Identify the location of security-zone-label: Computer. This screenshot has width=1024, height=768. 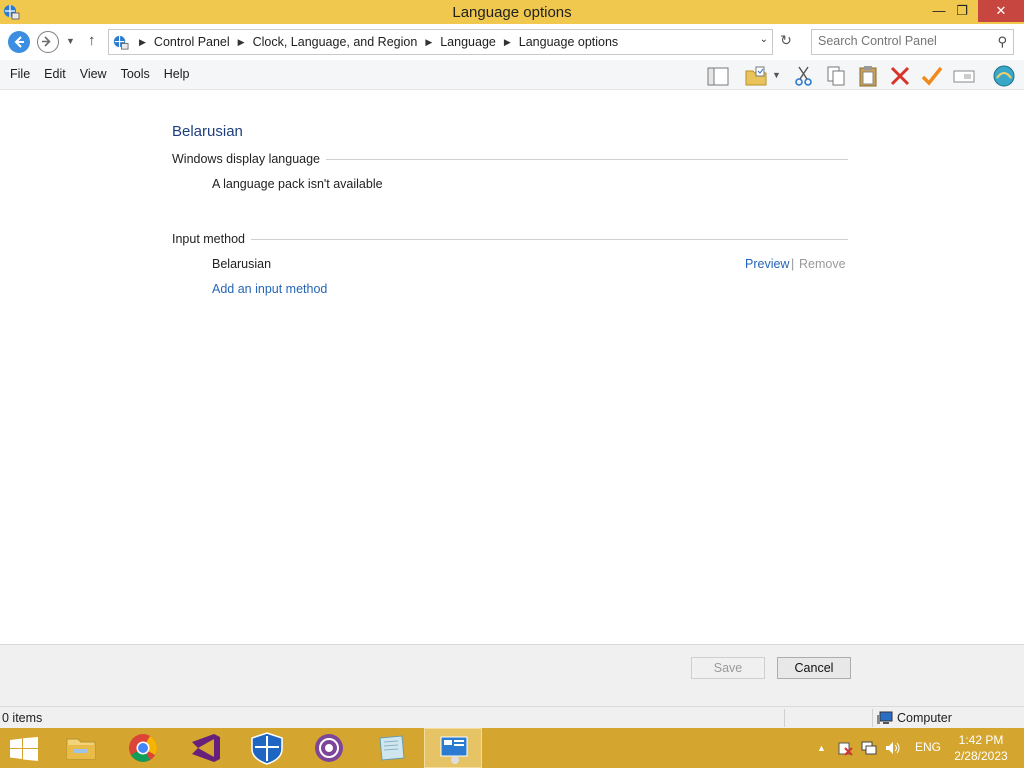
(924, 718).